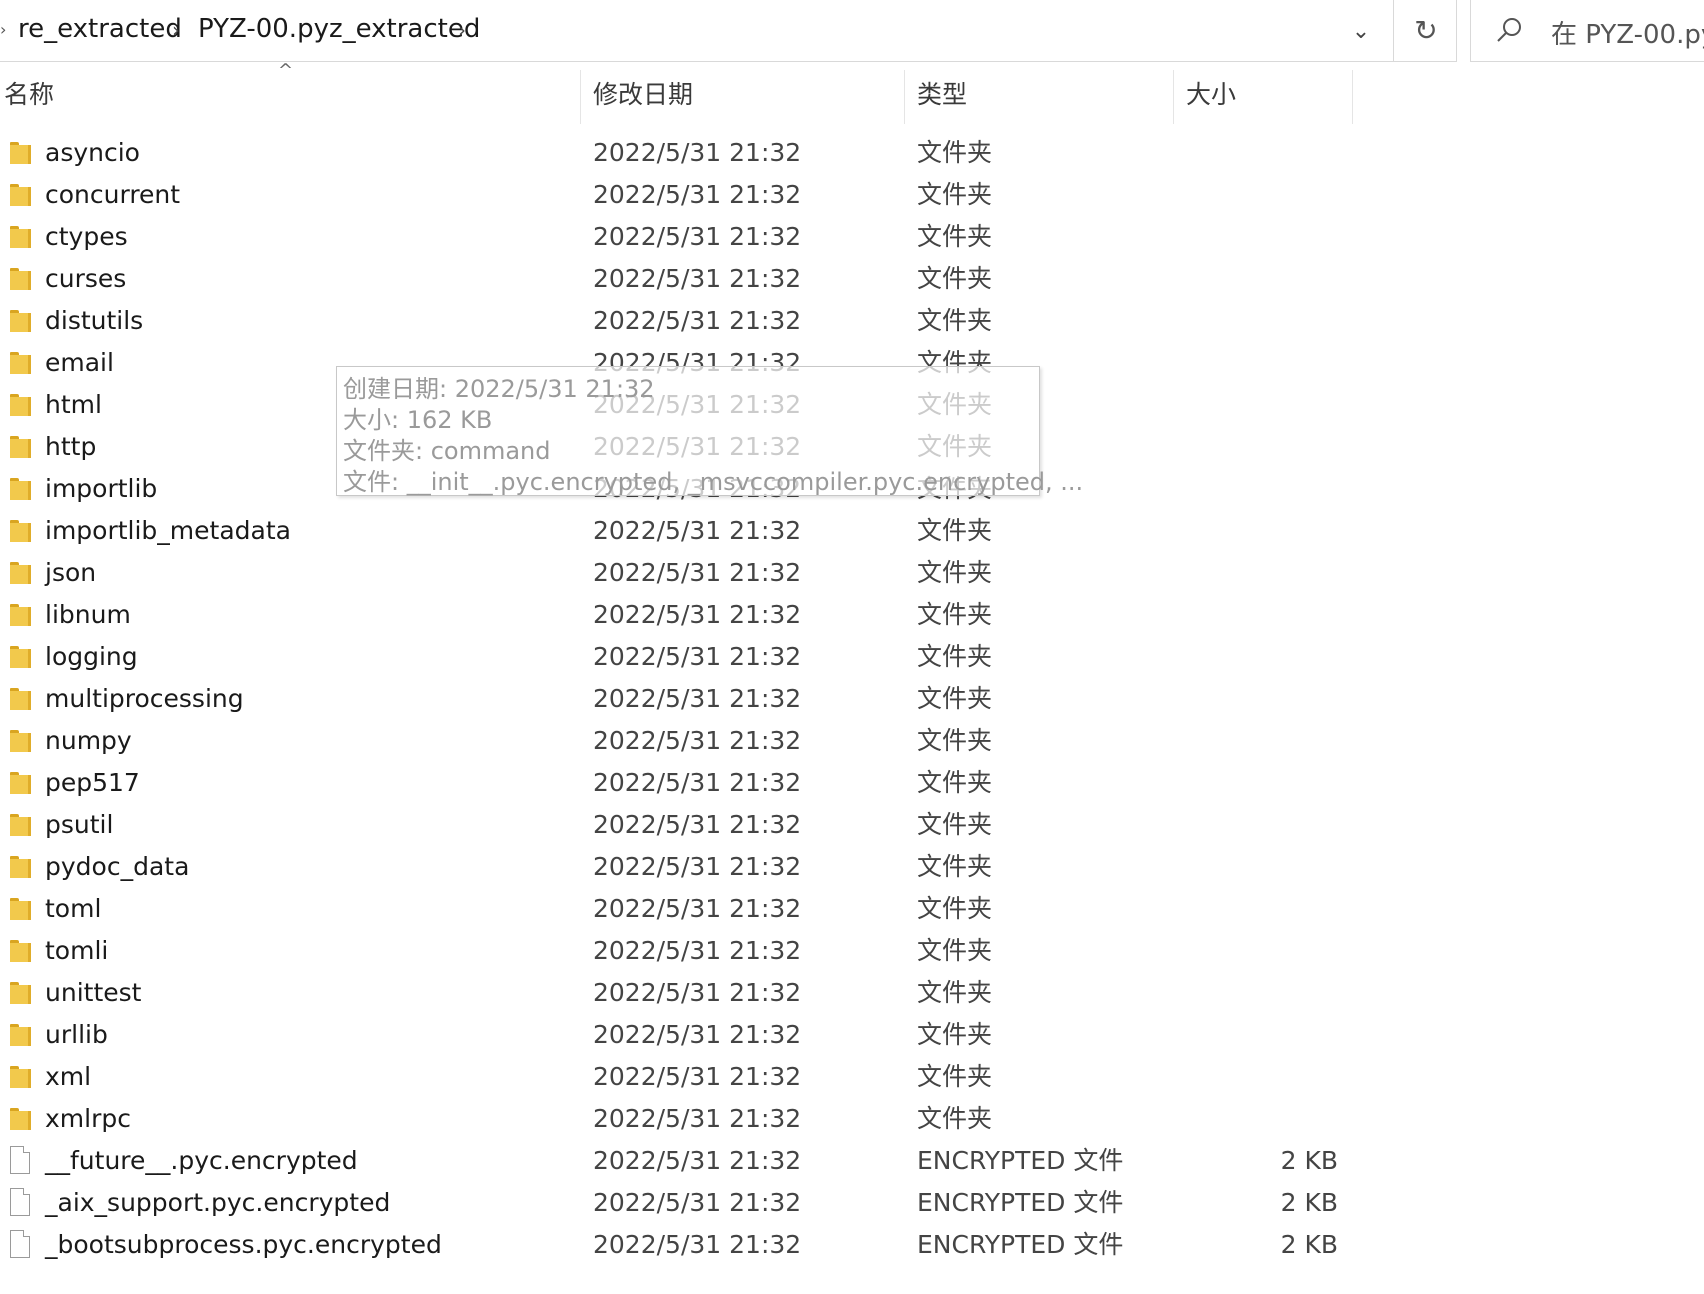 The image size is (1704, 1294). Describe the element at coordinates (73, 908) in the screenshot. I see `file-name: toml` at that location.